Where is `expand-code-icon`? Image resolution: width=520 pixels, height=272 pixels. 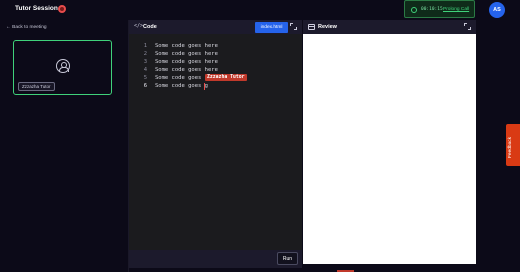
expand-code-icon is located at coordinates (293, 26).